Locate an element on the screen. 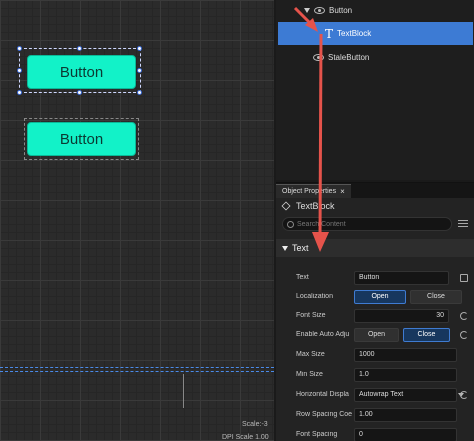 The width and height of the screenshot is (474, 441). hierarchy-item-button: Button is located at coordinates (375, 10).